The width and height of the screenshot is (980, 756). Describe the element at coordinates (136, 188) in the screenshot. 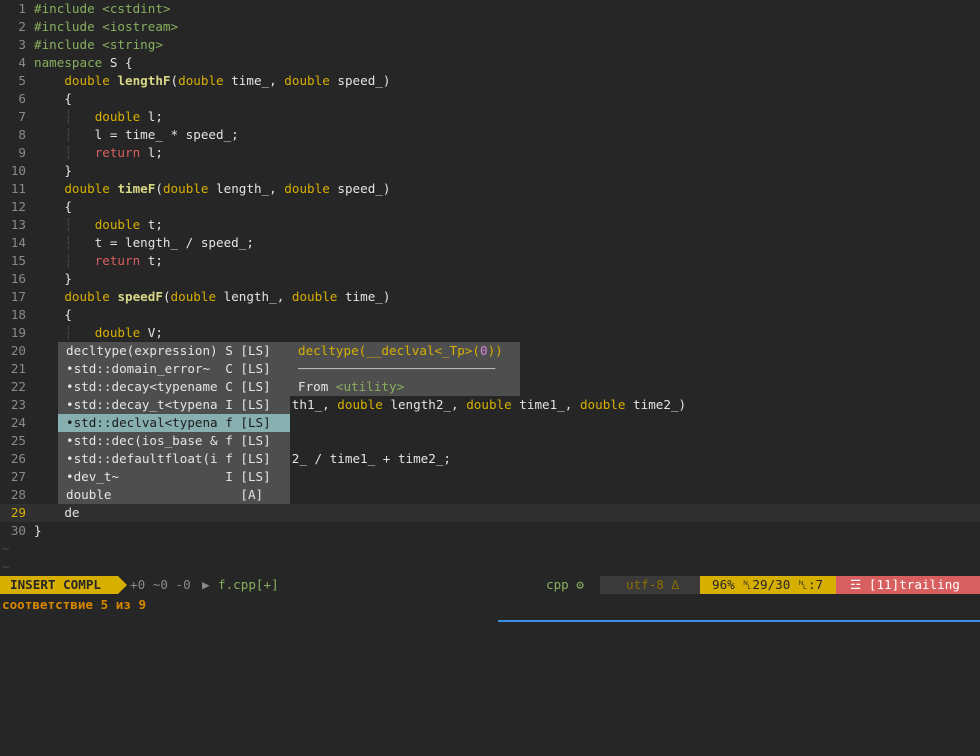

I see `code-token: timeF` at that location.